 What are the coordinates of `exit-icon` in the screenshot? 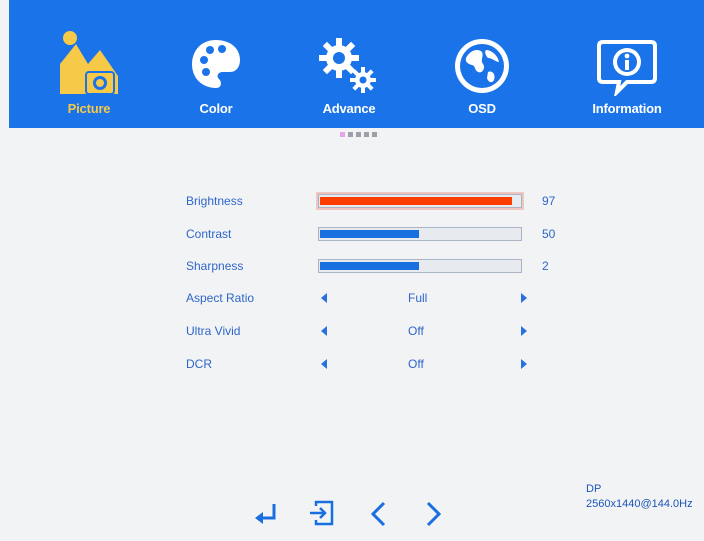 It's located at (322, 513).